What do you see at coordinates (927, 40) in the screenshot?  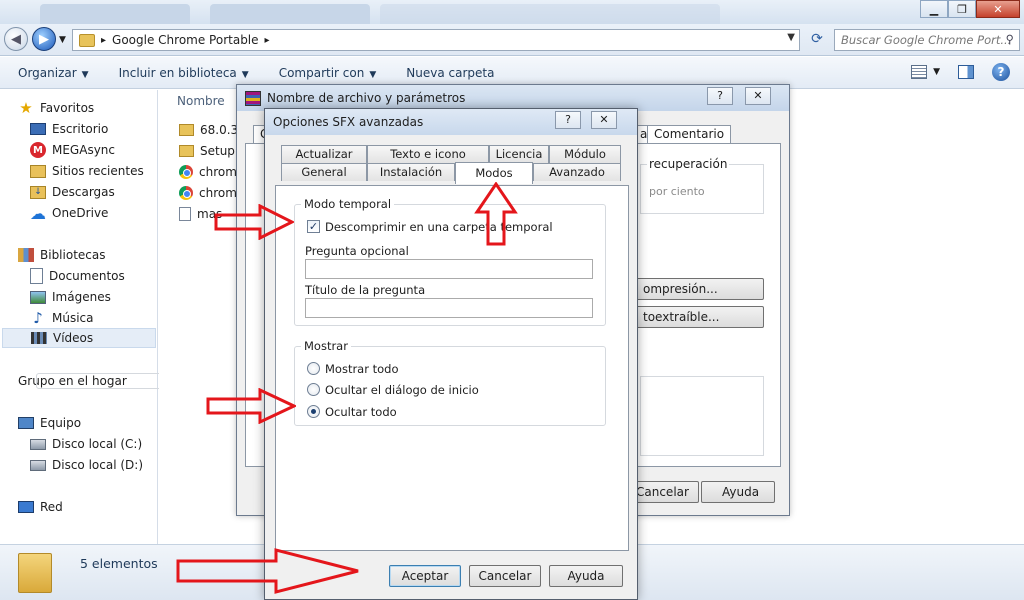 I see `search-input: Buscar Google Chrome Port... ⚲` at bounding box center [927, 40].